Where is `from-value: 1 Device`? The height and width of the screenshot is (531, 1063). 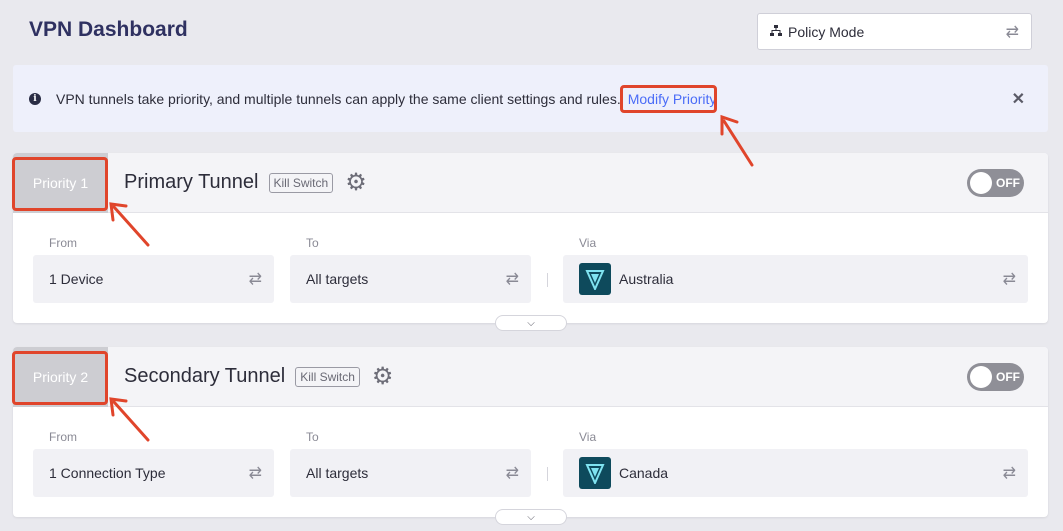 from-value: 1 Device is located at coordinates (76, 279).